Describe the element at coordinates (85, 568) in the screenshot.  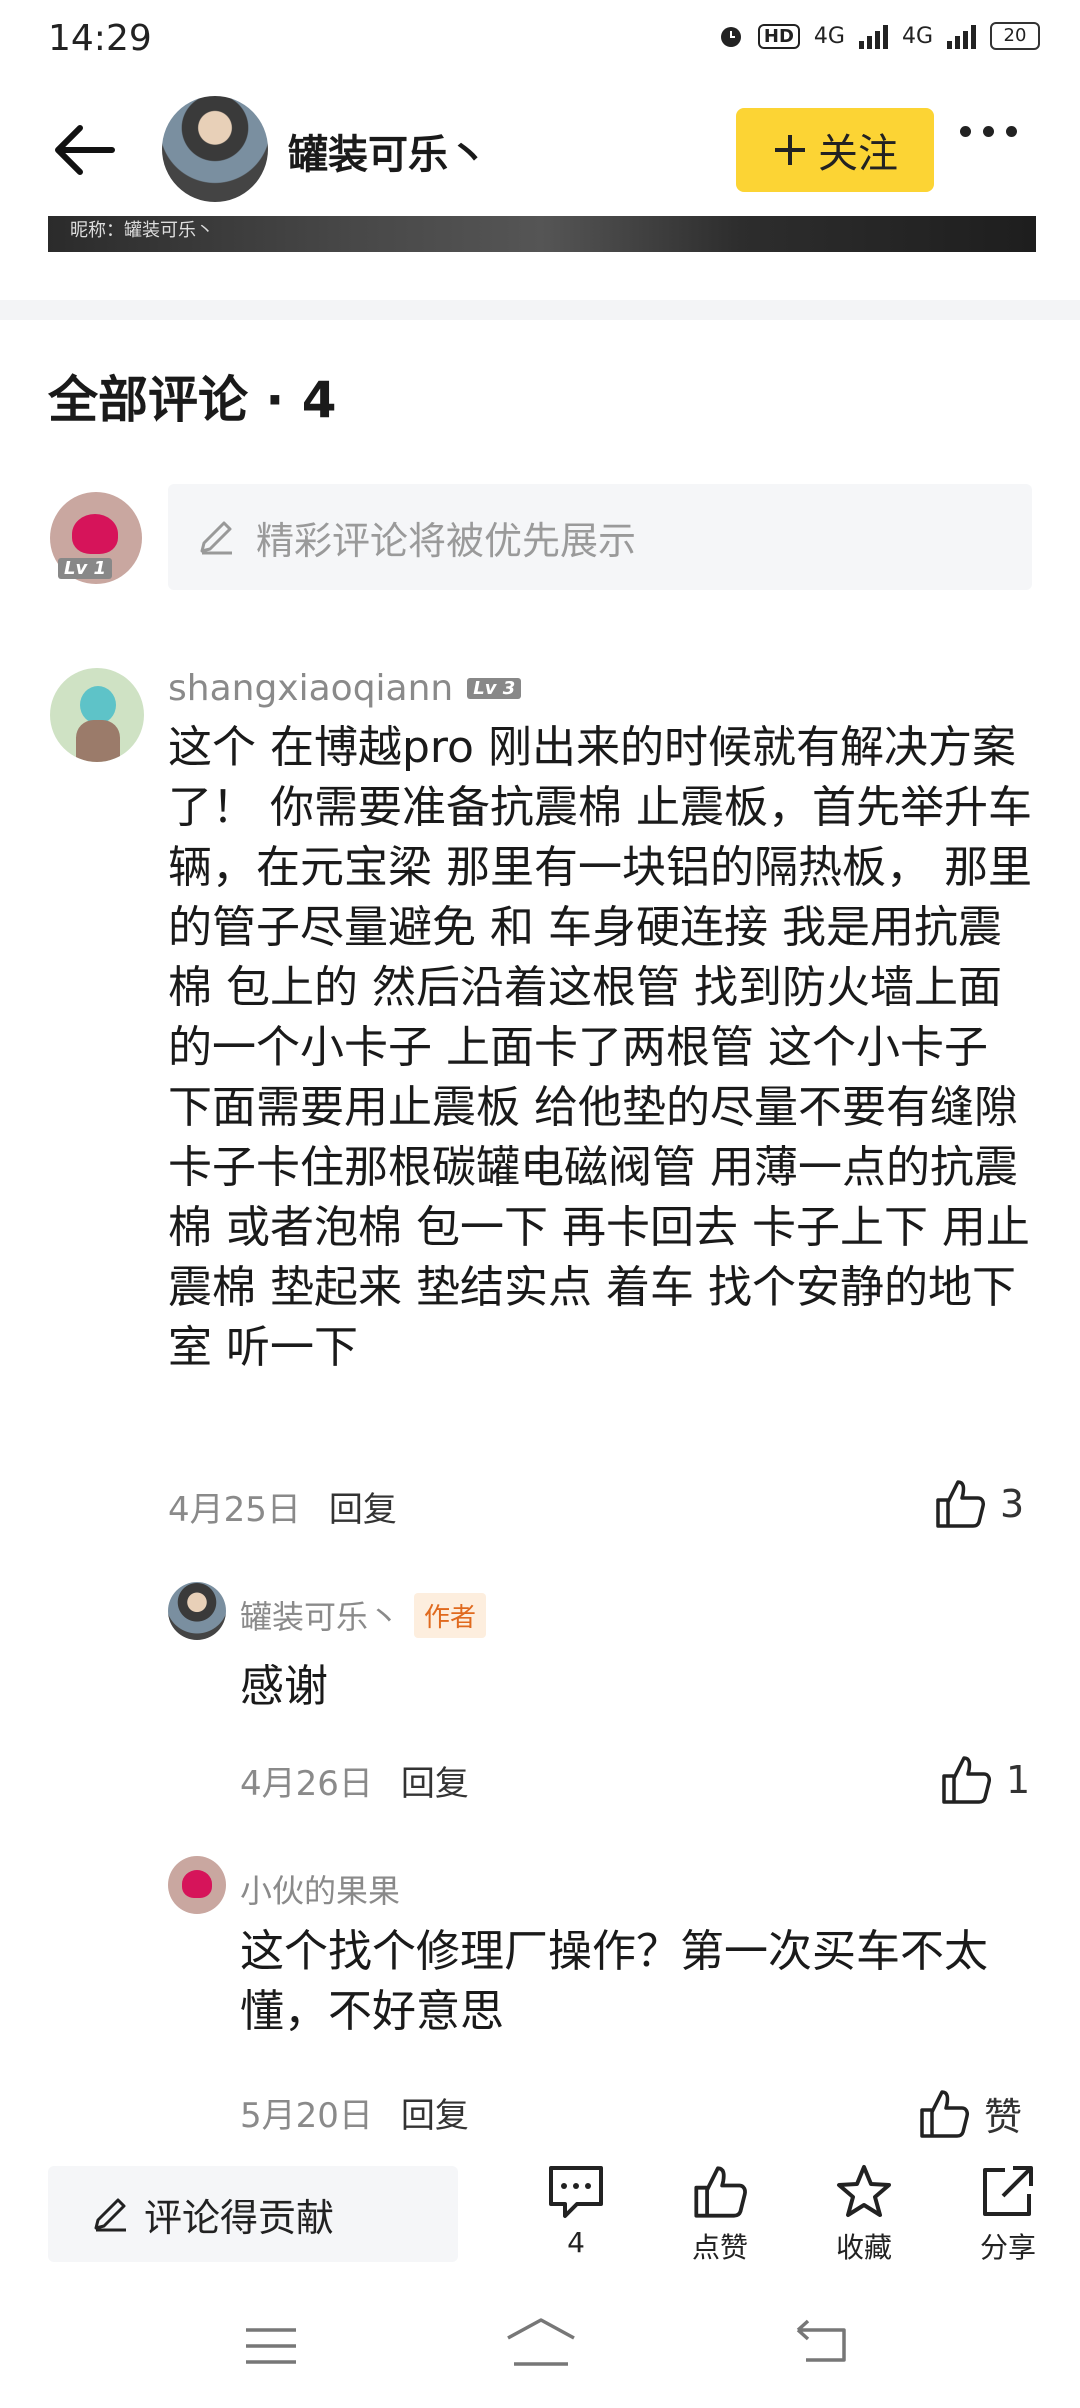
I see `my-level-badge: Lv 1` at that location.